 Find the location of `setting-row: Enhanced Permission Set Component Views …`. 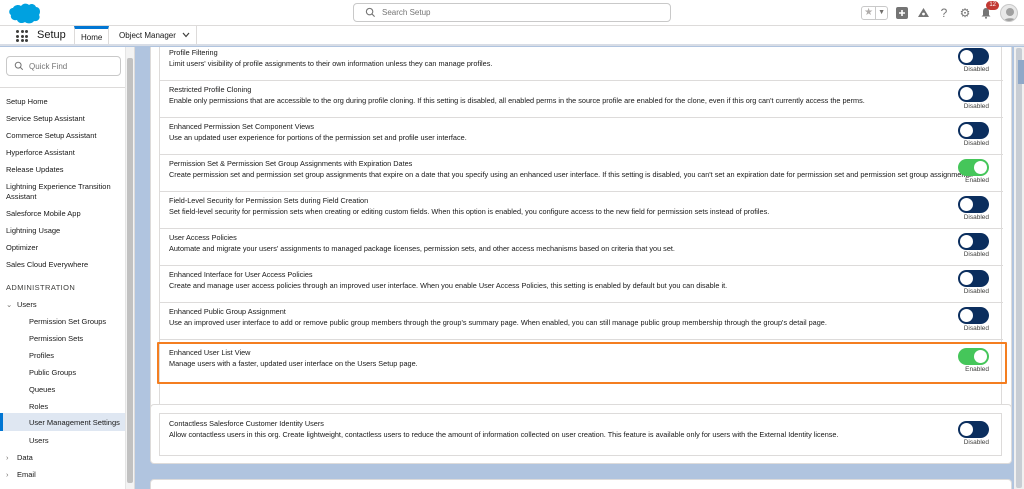

setting-row: Enhanced Permission Set Component Views … is located at coordinates (581, 136).